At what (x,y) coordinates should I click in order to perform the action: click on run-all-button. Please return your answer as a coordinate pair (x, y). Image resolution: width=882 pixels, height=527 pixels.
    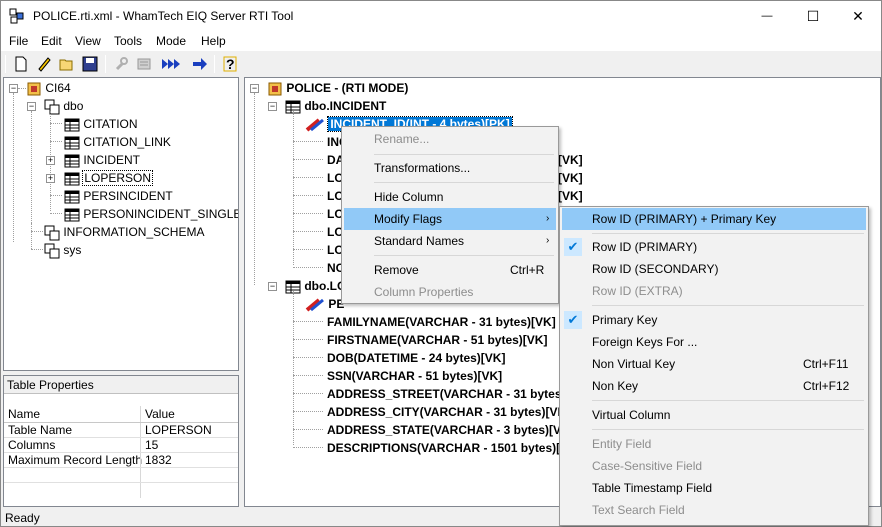
    Looking at the image, I should click on (171, 64).